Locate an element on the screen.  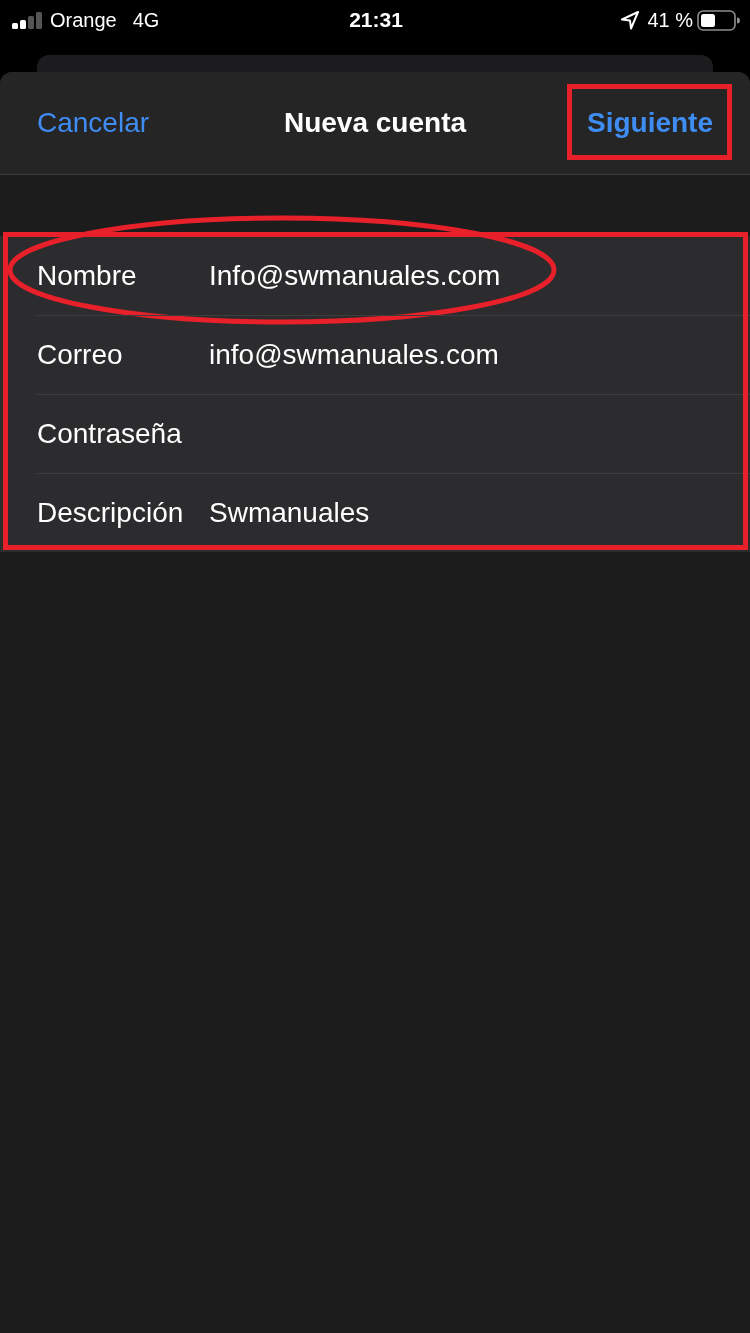
carrier-name: Orange is located at coordinates (83, 20).